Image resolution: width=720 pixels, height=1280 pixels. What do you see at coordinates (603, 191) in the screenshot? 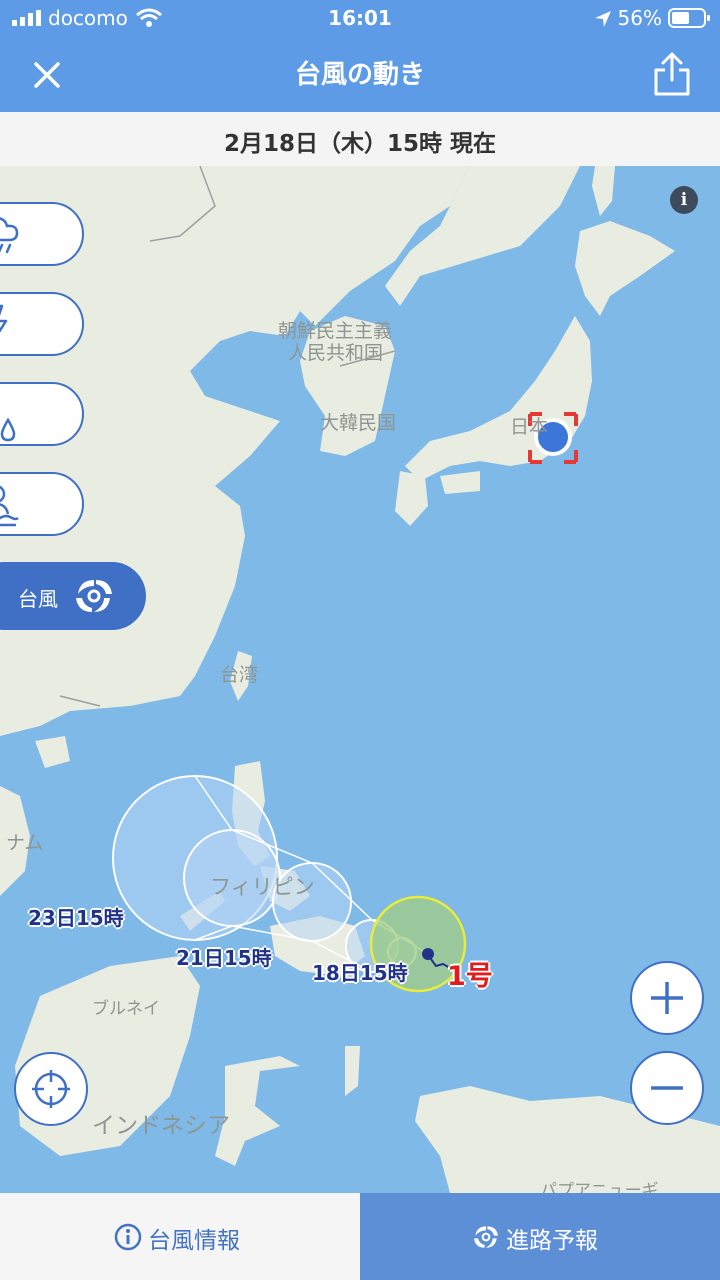
I see `land-sakhalin` at bounding box center [603, 191].